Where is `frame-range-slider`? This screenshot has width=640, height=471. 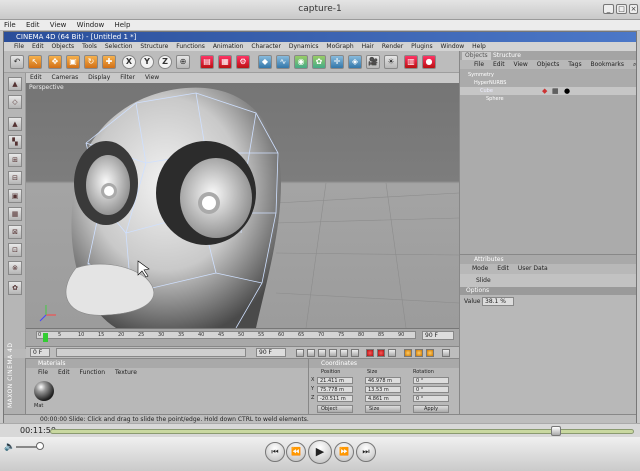
frame-range-slider is located at coordinates (151, 352).